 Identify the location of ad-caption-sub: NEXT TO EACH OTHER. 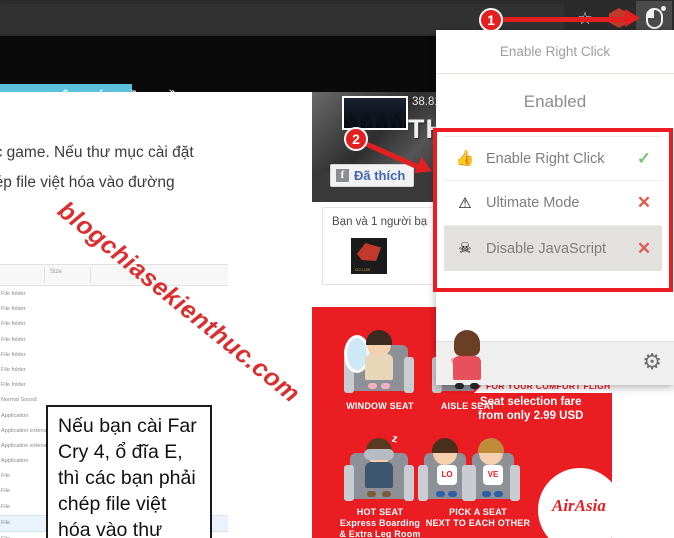
(478, 523).